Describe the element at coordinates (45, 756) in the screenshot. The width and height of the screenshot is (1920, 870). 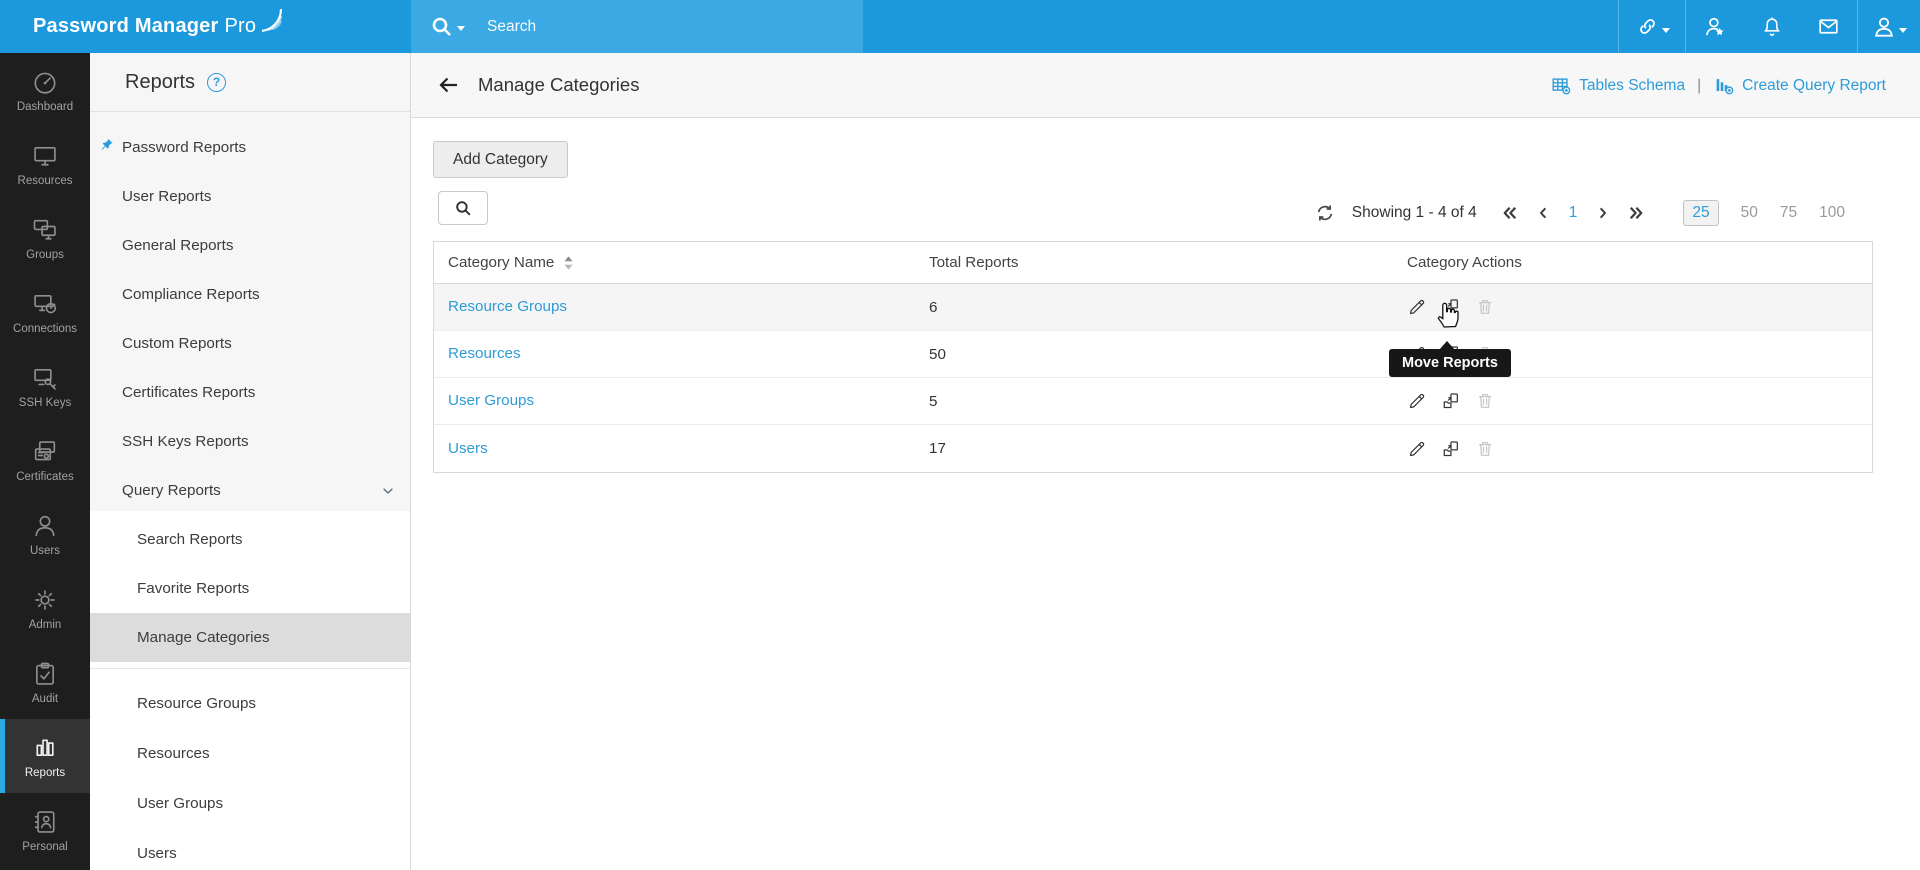
I see `rail-item-reports: Reports` at that location.